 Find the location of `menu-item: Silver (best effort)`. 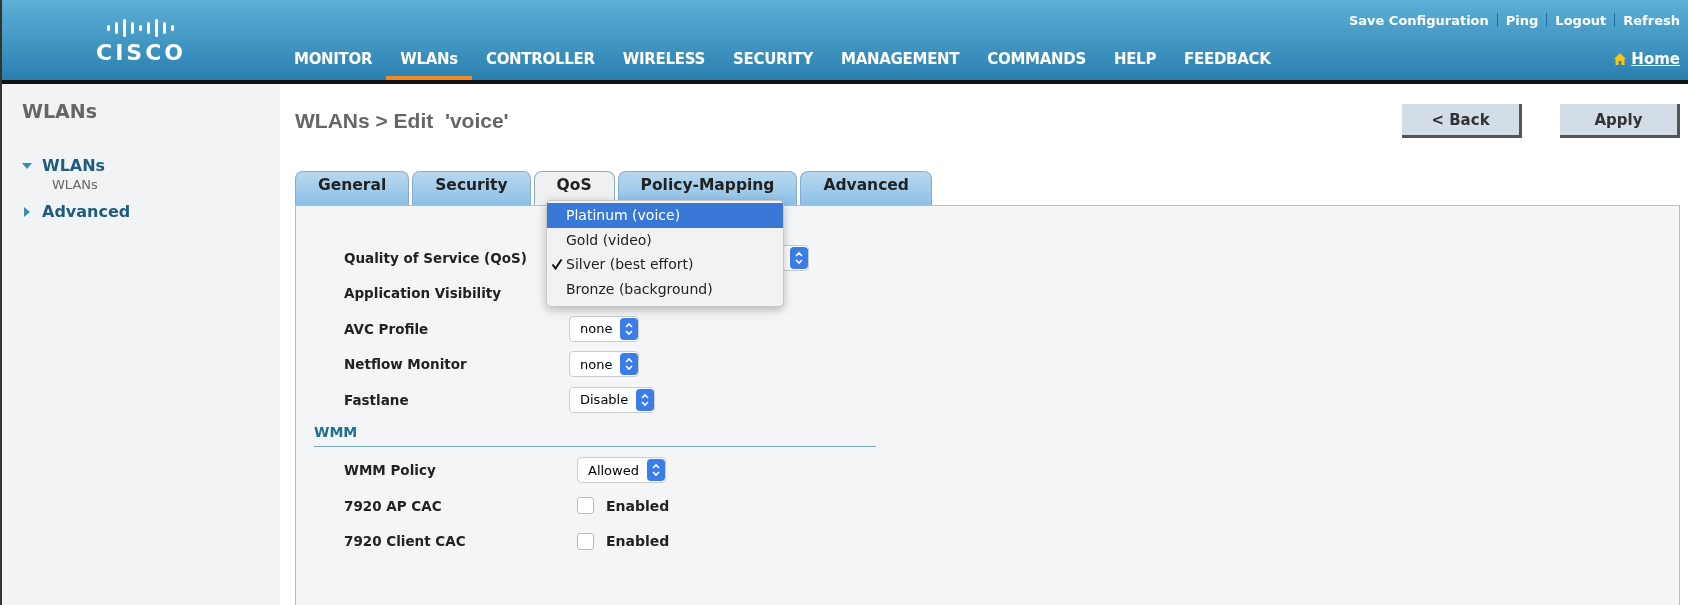

menu-item: Silver (best effort) is located at coordinates (665, 264).